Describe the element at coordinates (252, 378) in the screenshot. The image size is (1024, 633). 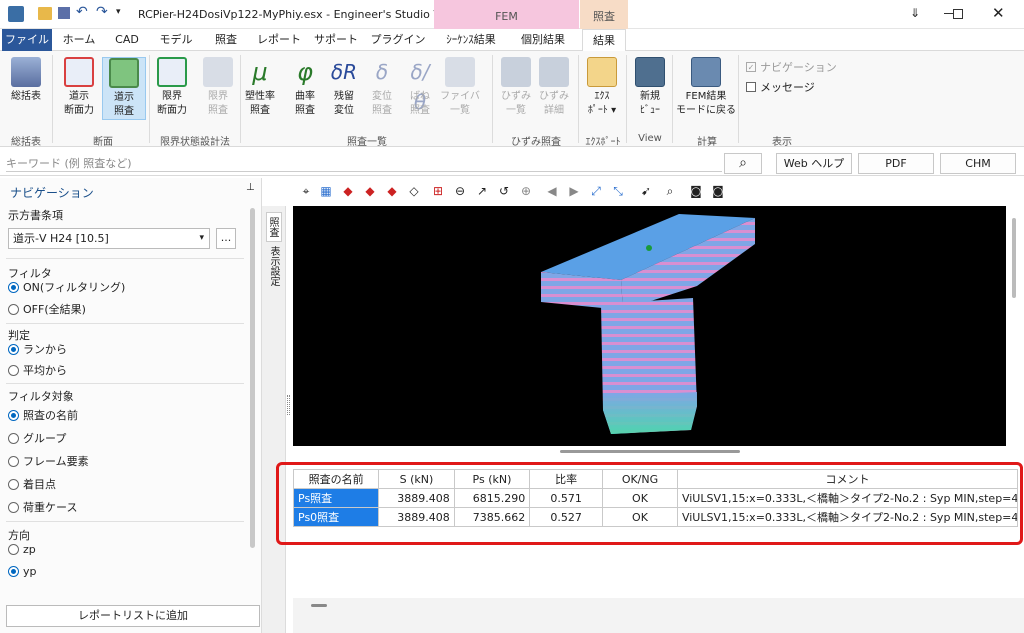
I see `nav-scrollbar` at that location.